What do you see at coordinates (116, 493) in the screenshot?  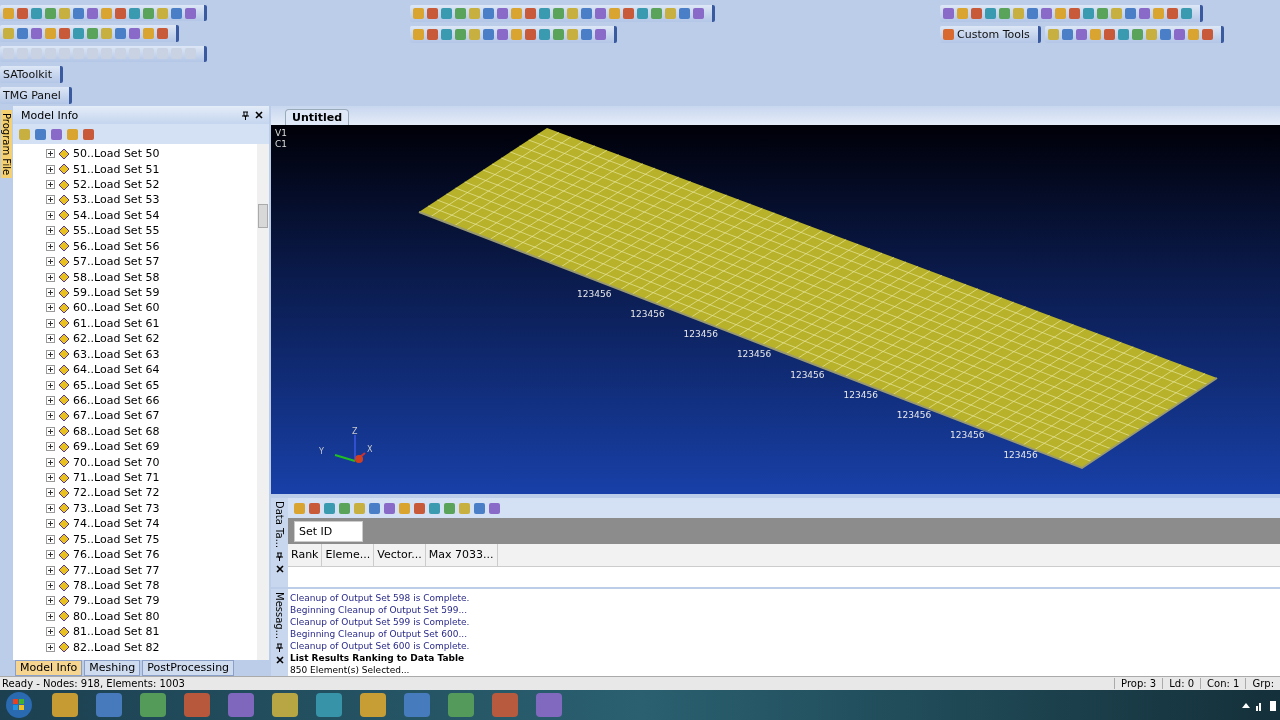 I see `tree-item: 72..Load Set 72` at bounding box center [116, 493].